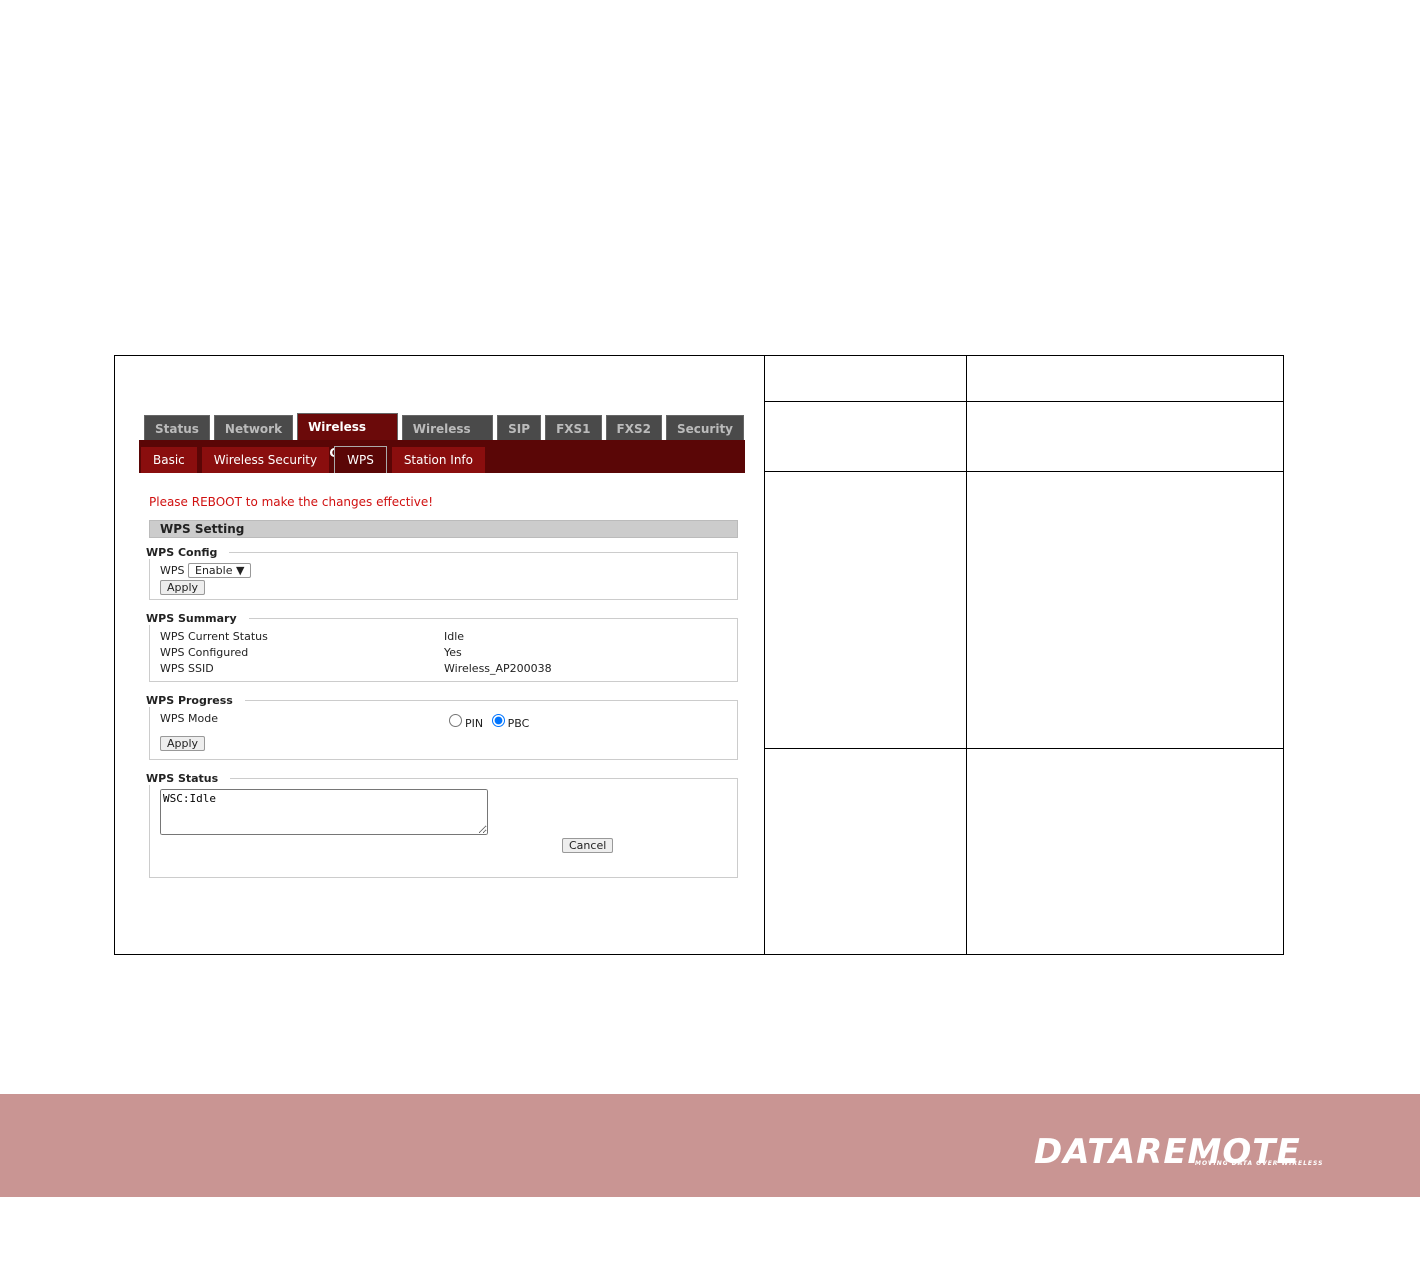 This screenshot has height=1263, width=1420. What do you see at coordinates (588, 845) in the screenshot?
I see `cancel-button: Cancel` at bounding box center [588, 845].